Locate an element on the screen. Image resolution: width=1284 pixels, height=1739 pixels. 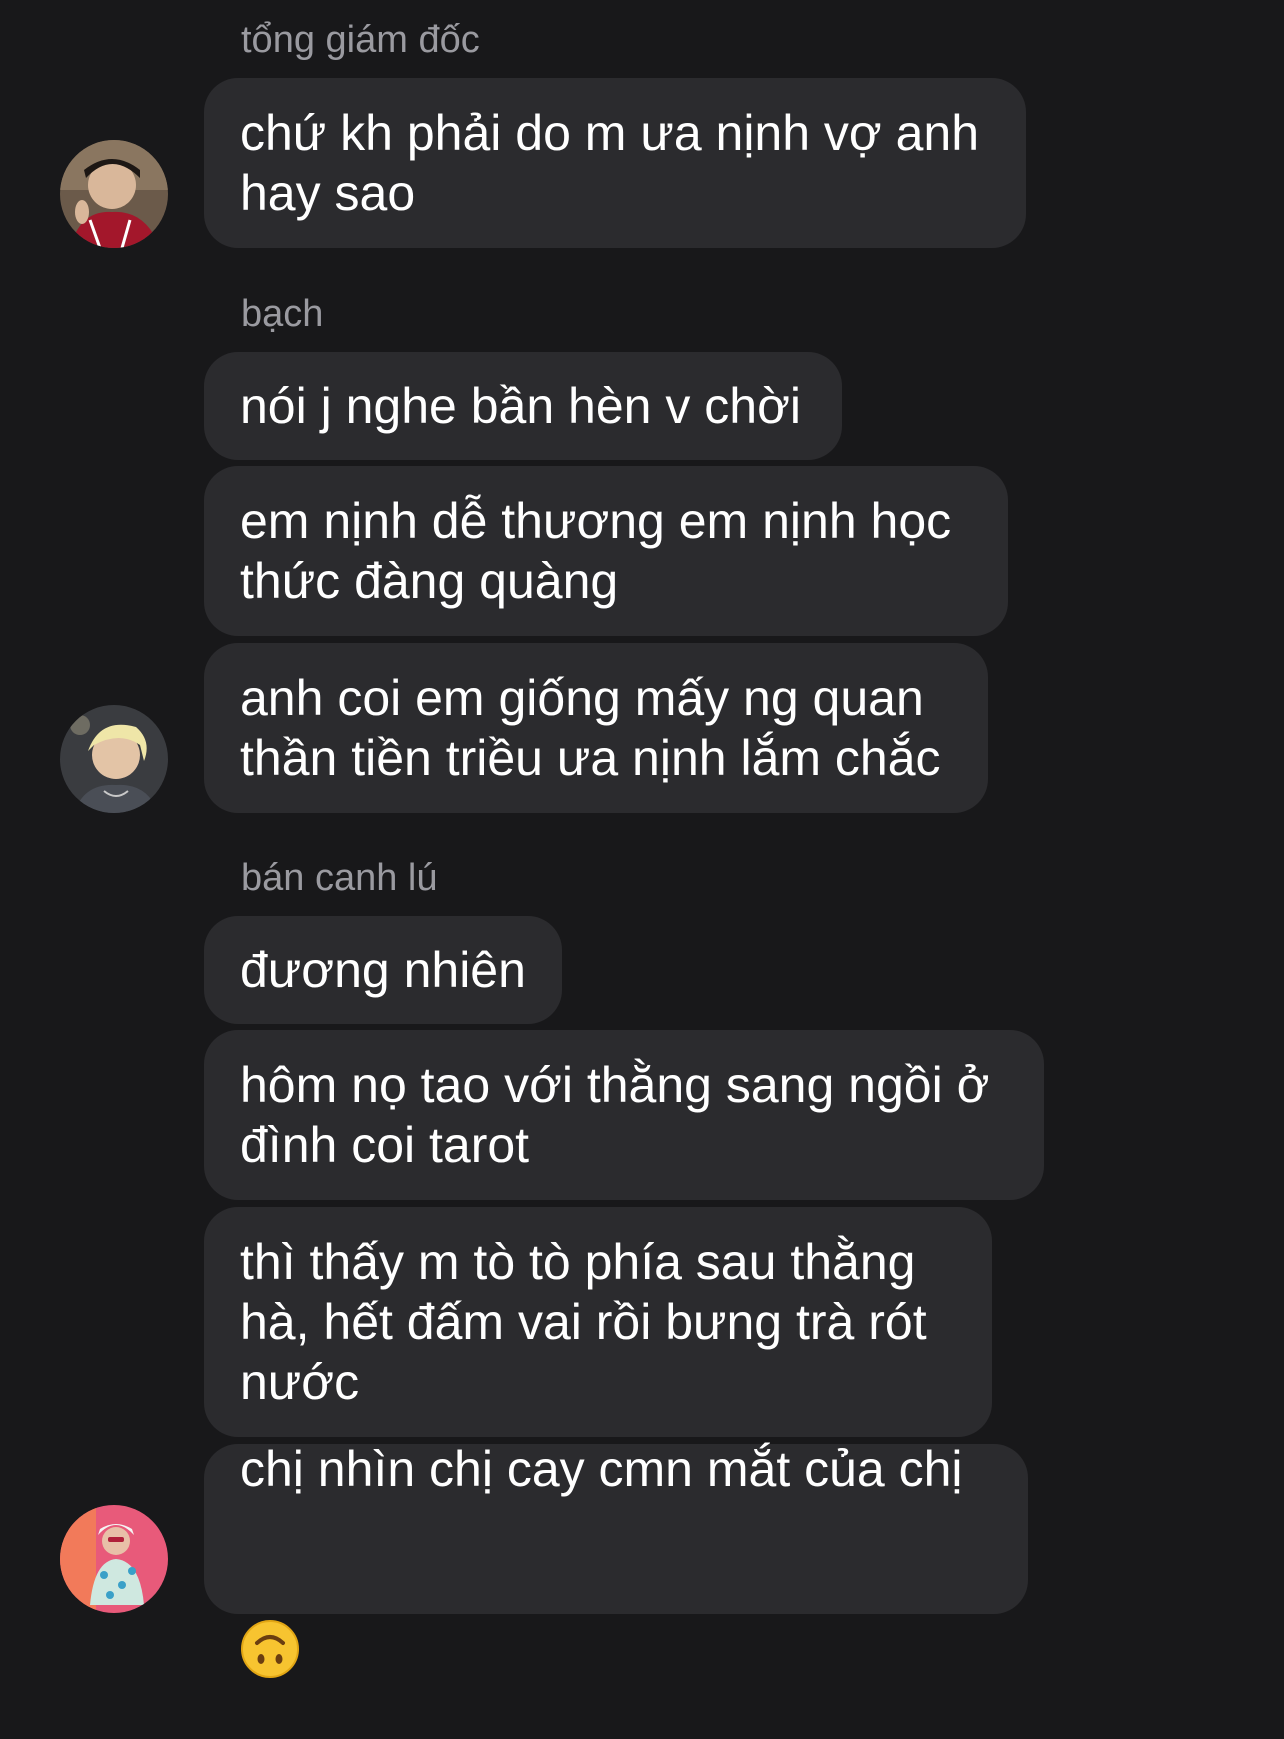
message-text-line: chị nhìn chị cay cmn mắt của chị is located at coordinates (601, 1469).